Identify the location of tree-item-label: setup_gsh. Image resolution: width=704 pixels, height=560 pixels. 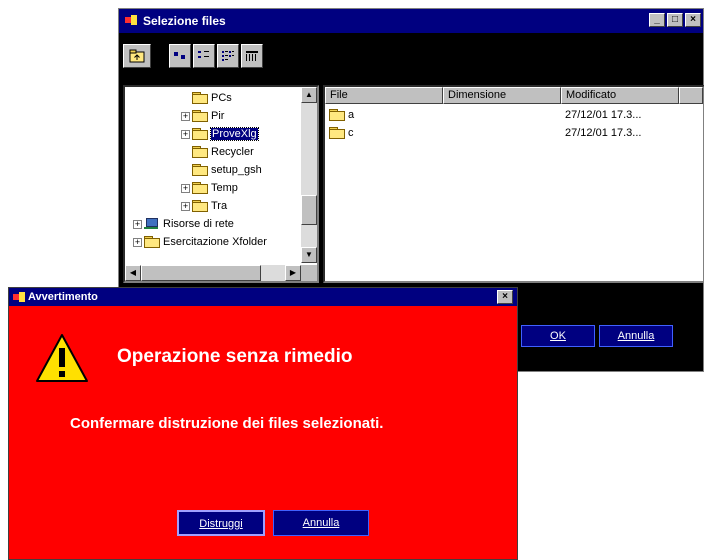
(236, 170).